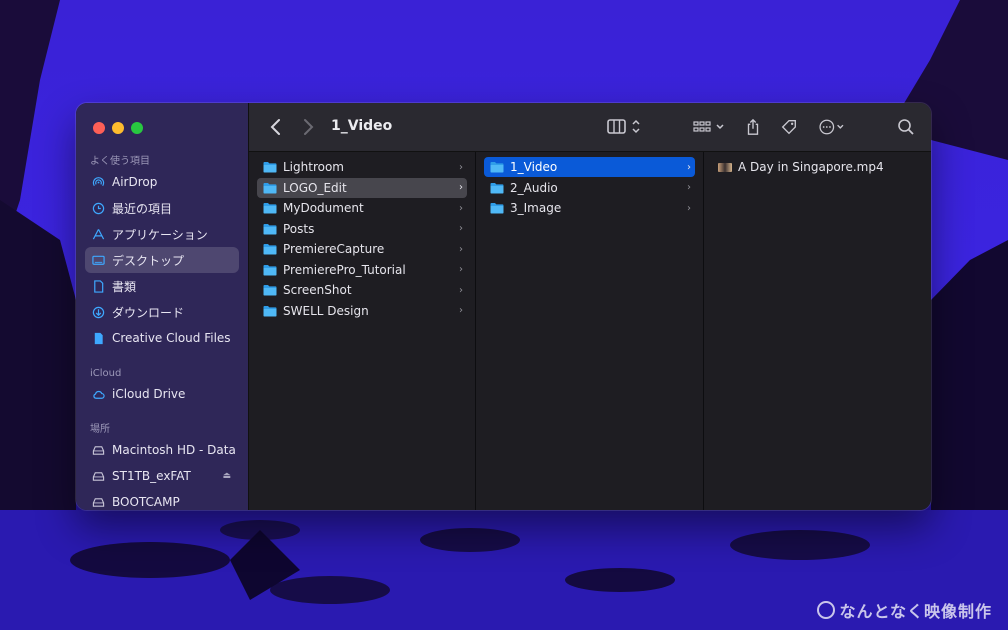  I want to click on window-controls, so click(118, 128).